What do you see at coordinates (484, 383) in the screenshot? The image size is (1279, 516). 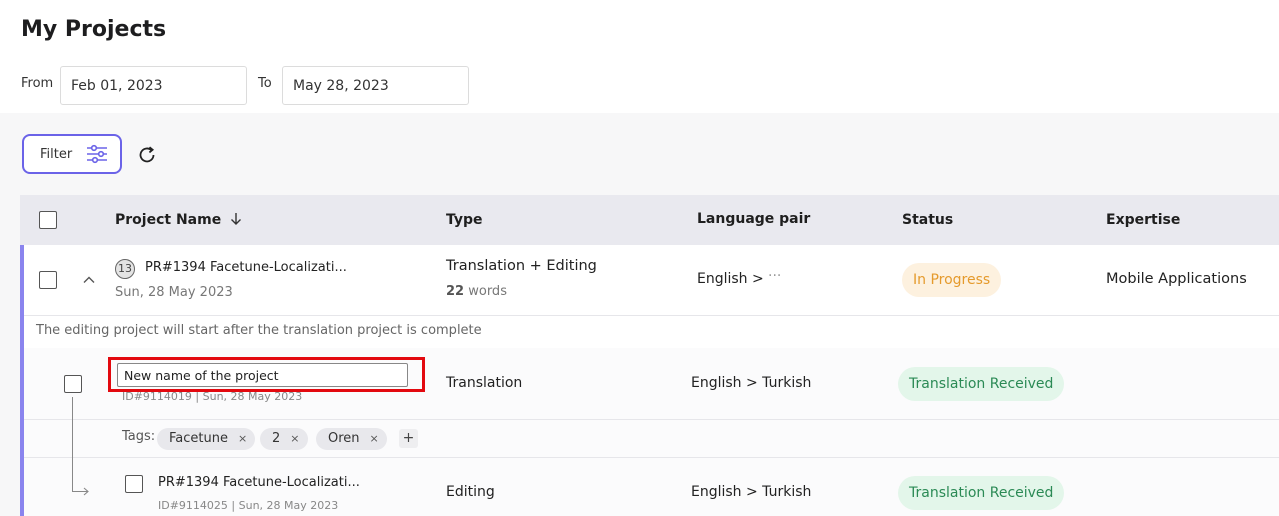 I see `project-type: Translation` at bounding box center [484, 383].